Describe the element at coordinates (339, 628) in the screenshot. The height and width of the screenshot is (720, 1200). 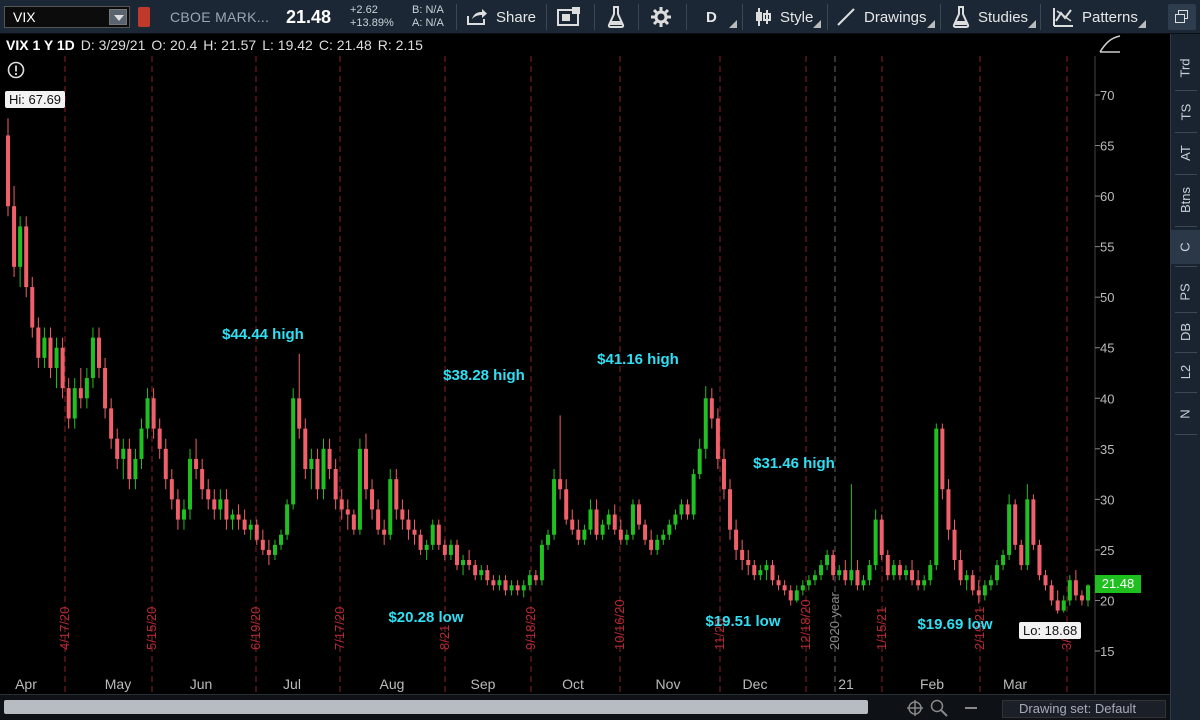
I see `expiration-label: 7/17/20` at that location.